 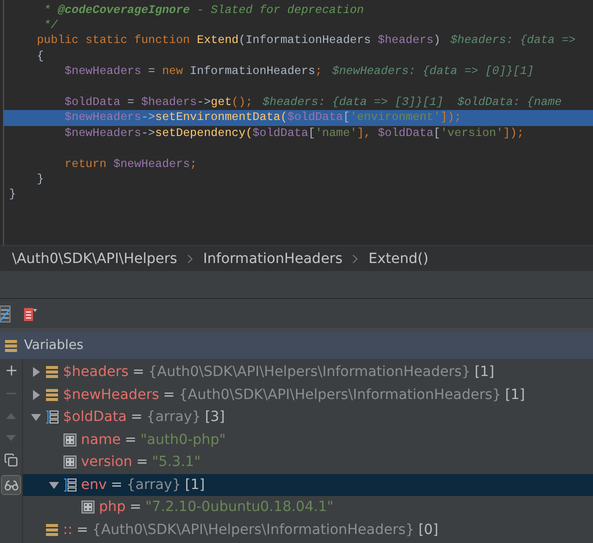 What do you see at coordinates (412, 103) in the screenshot?
I see `inline-debug-value: $headers: {data => [3]}[1] $oldData: {name` at bounding box center [412, 103].